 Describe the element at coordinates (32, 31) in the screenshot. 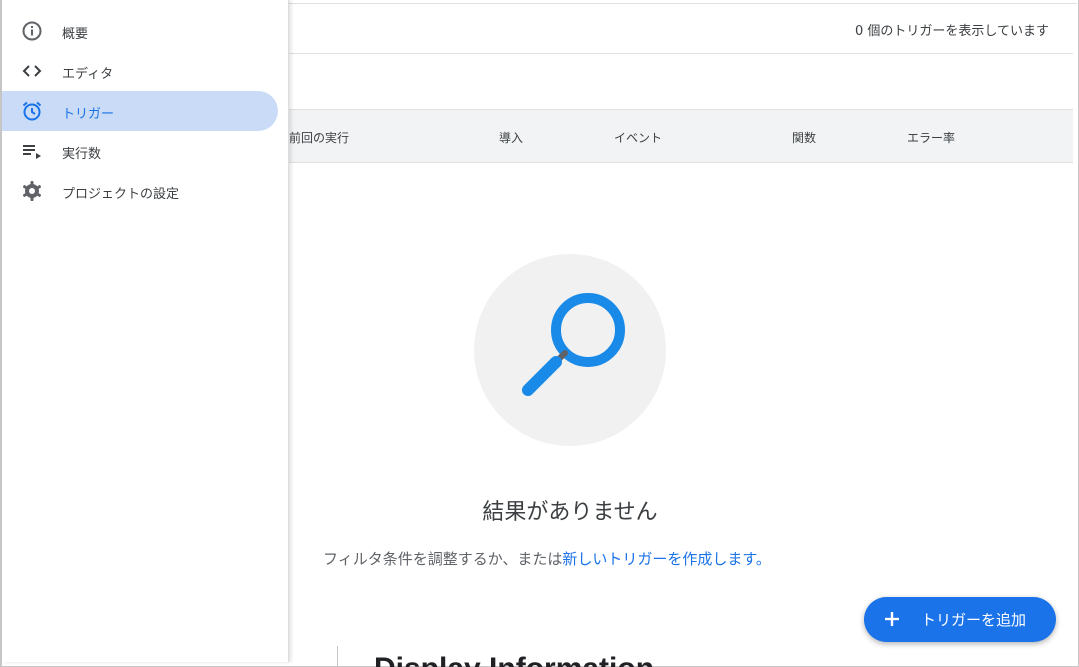

I see `info-icon` at that location.